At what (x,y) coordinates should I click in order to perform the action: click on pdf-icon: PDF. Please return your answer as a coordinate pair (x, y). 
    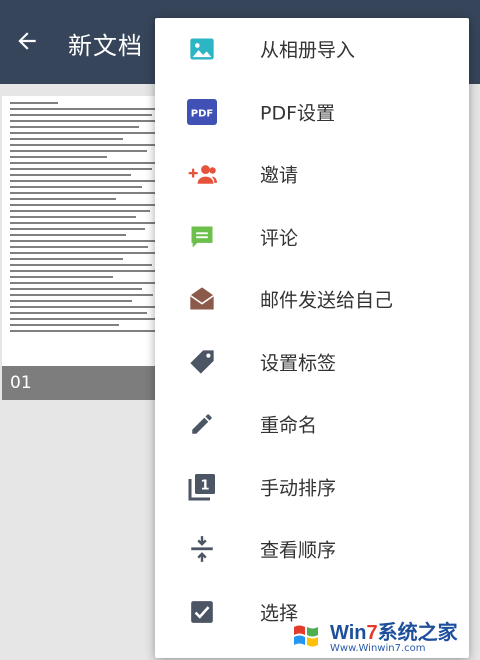
    Looking at the image, I should click on (202, 112).